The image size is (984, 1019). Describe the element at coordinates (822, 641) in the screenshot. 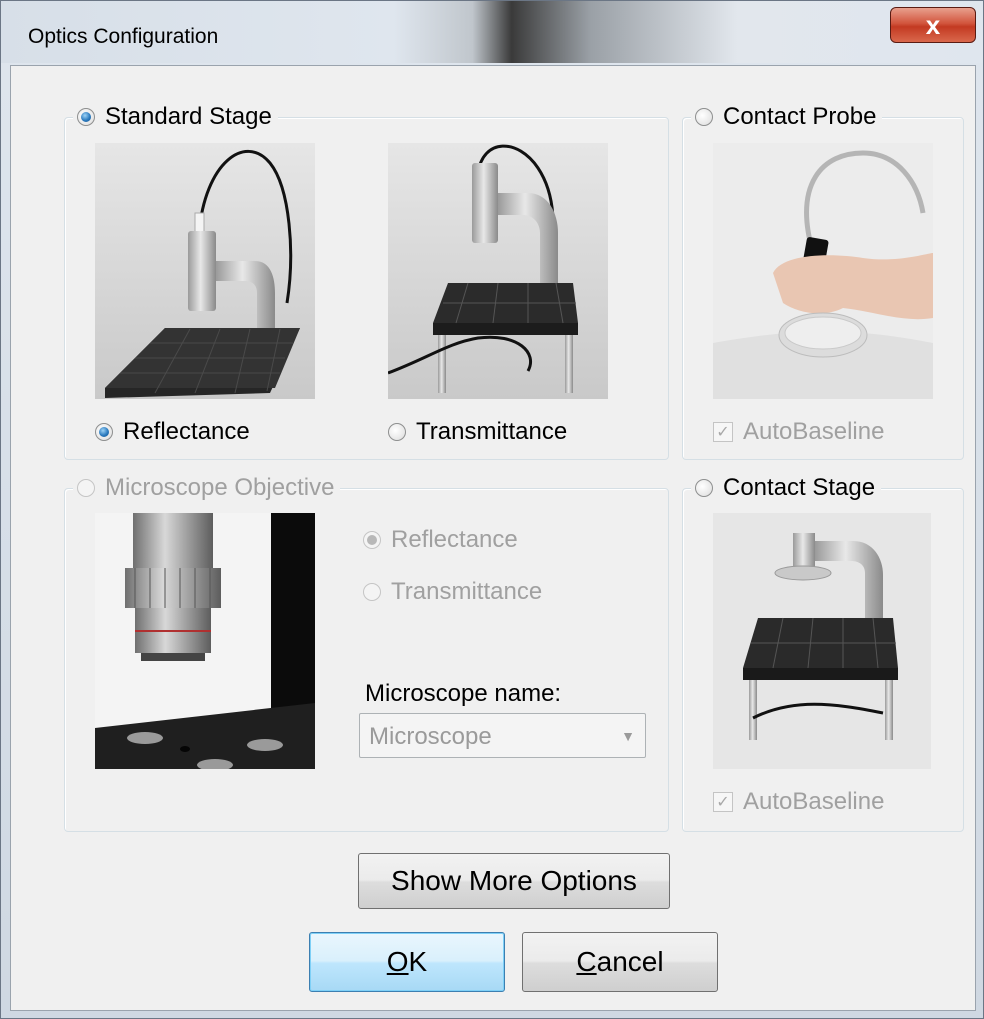

I see `contact-stage-photo` at that location.